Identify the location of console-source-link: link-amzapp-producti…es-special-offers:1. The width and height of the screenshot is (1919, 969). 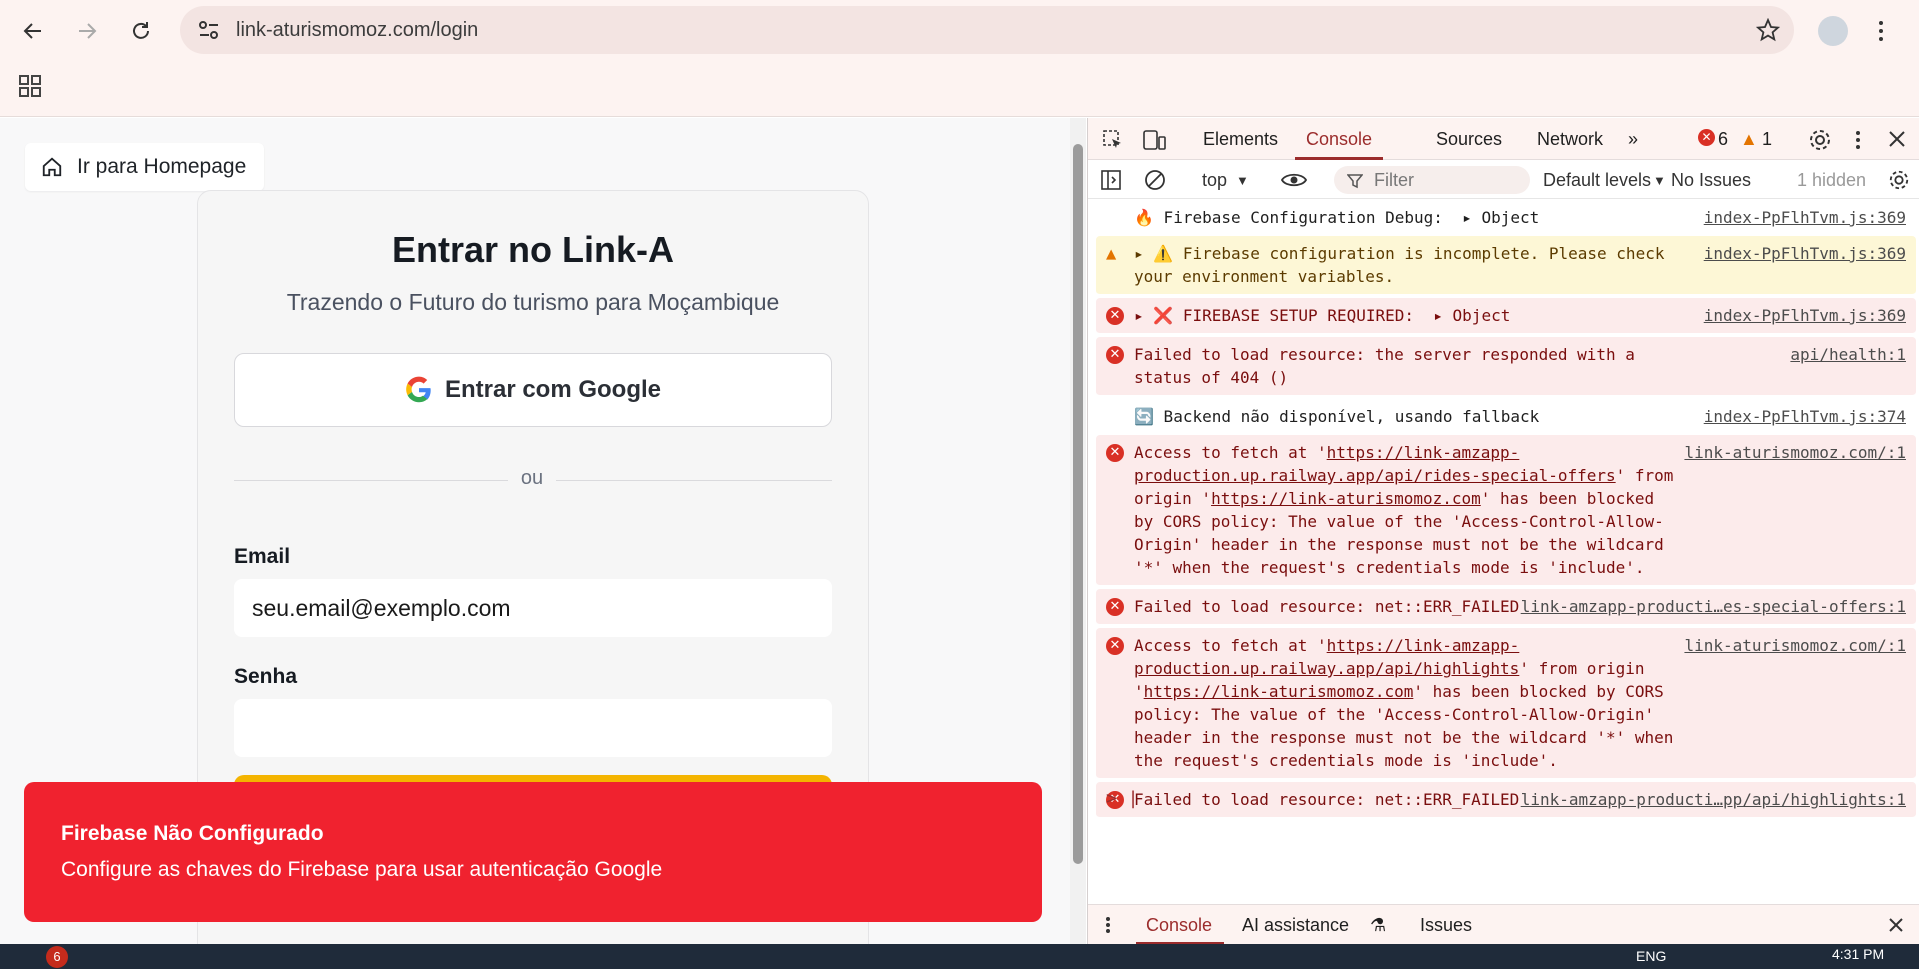
(1713, 606).